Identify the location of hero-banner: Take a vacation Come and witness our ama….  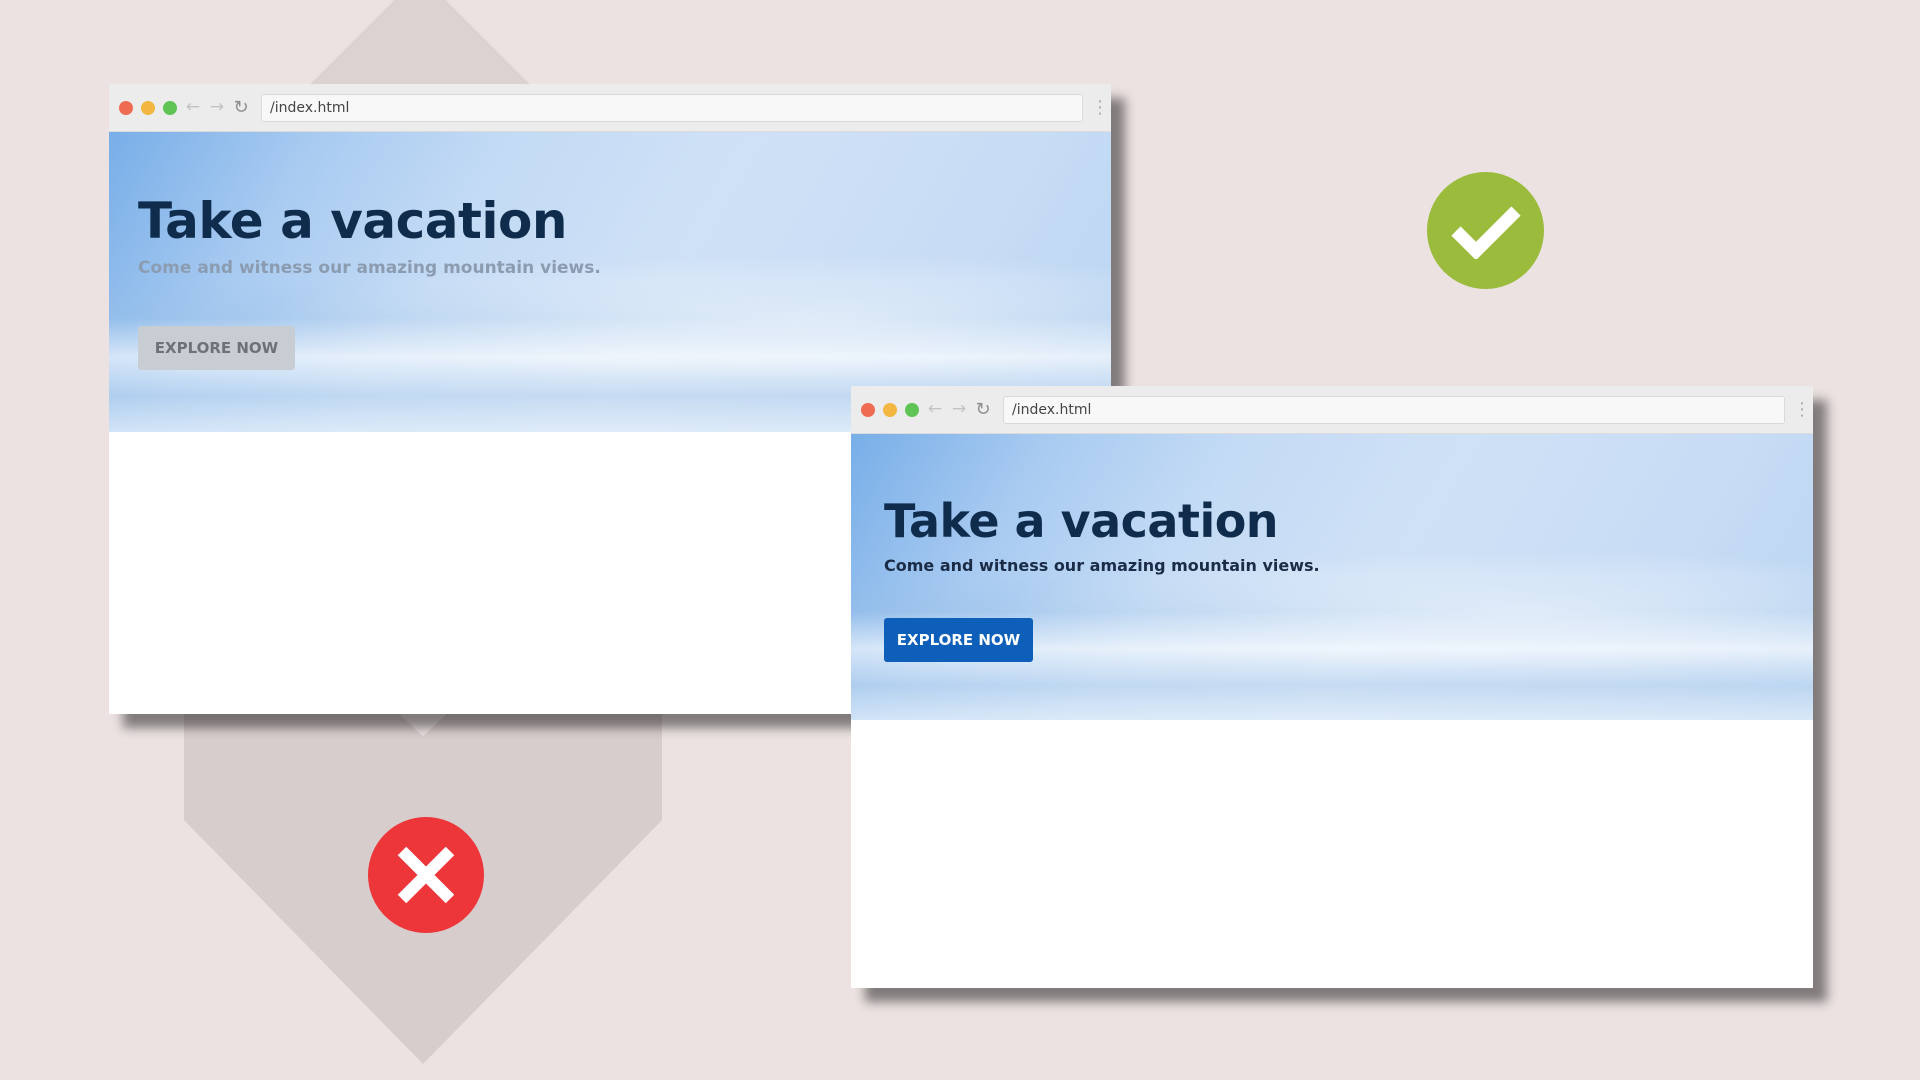
(1332, 577).